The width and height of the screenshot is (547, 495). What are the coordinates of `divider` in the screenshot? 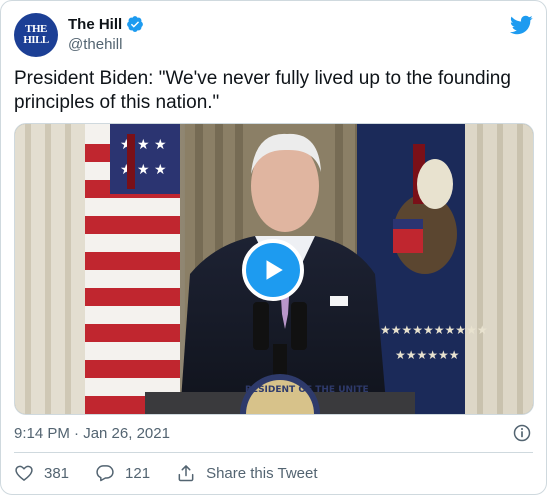 It's located at (273, 452).